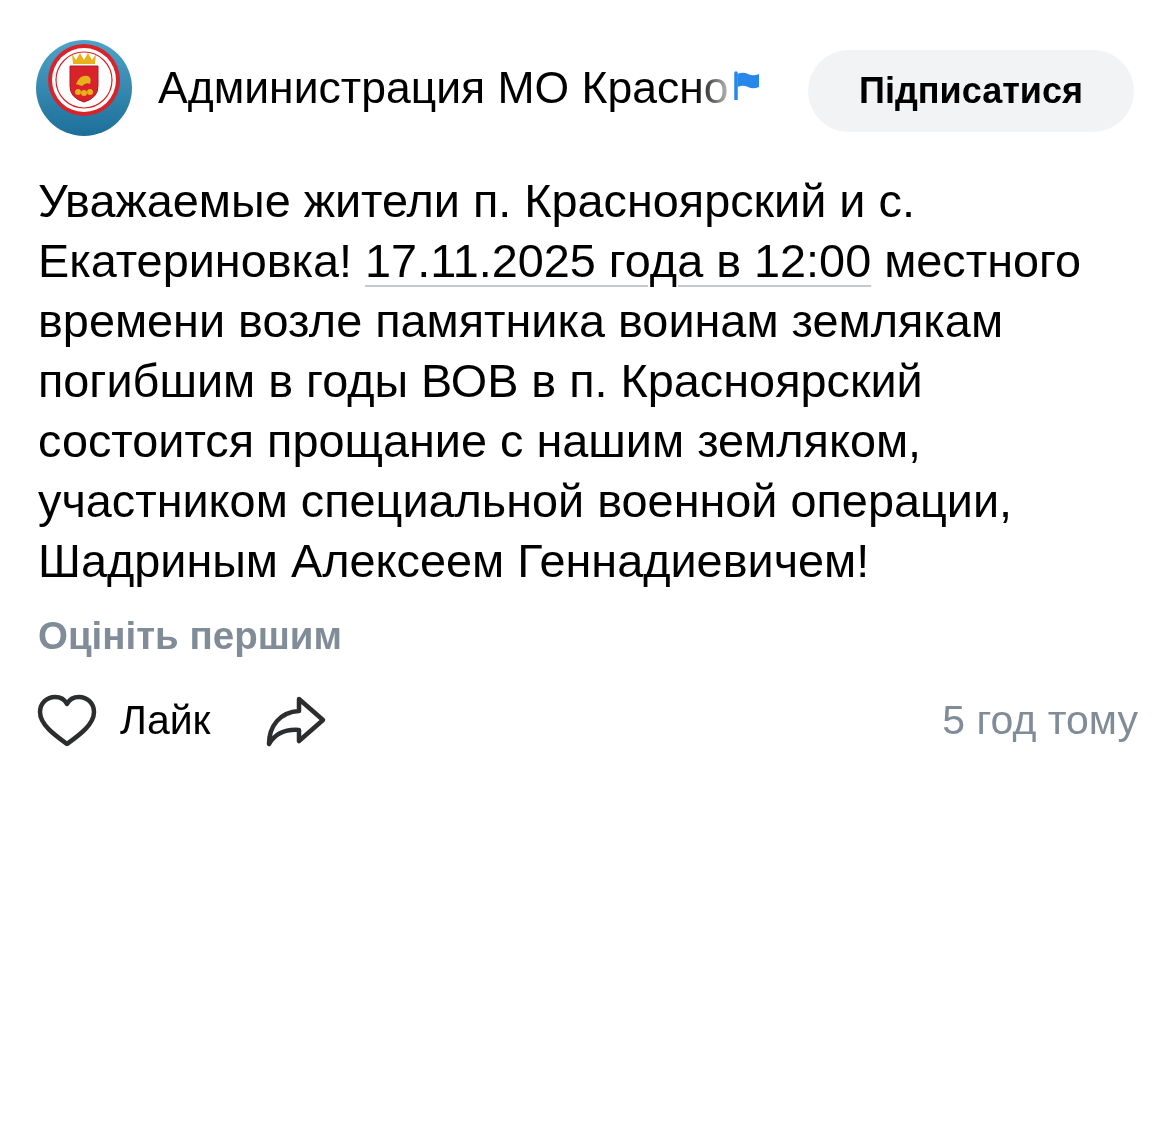 The height and width of the screenshot is (1124, 1170). I want to click on subscribe-button: Підписатися, so click(971, 91).